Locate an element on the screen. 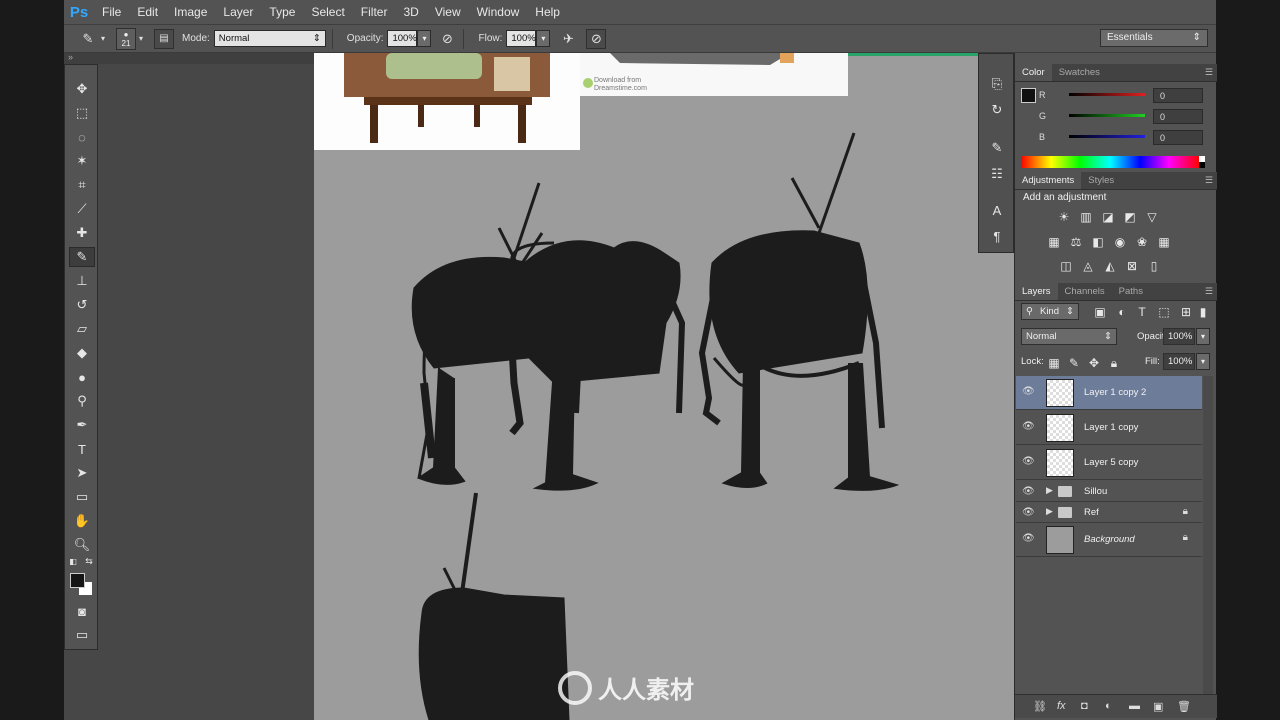 This screenshot has height=720, width=1280. filter-pixel-icon: ▣ is located at coordinates (1100, 312).